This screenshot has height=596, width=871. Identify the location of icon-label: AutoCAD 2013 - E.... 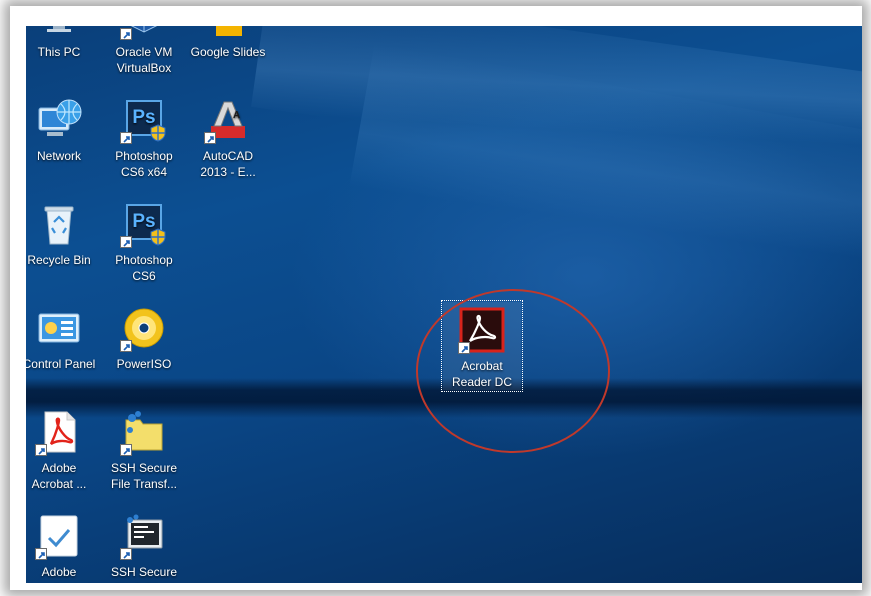
(228, 164).